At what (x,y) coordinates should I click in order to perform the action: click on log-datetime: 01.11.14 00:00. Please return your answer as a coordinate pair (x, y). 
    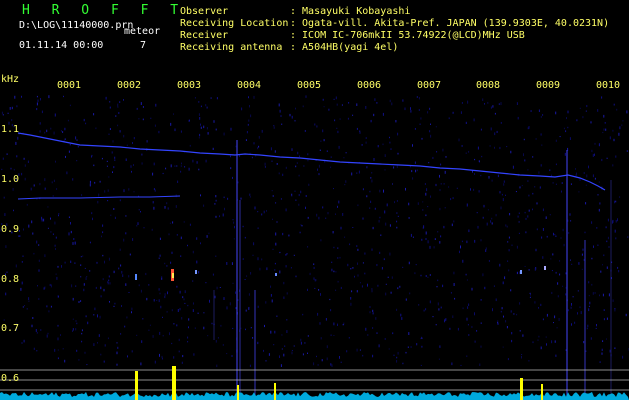
    Looking at the image, I should click on (61, 45).